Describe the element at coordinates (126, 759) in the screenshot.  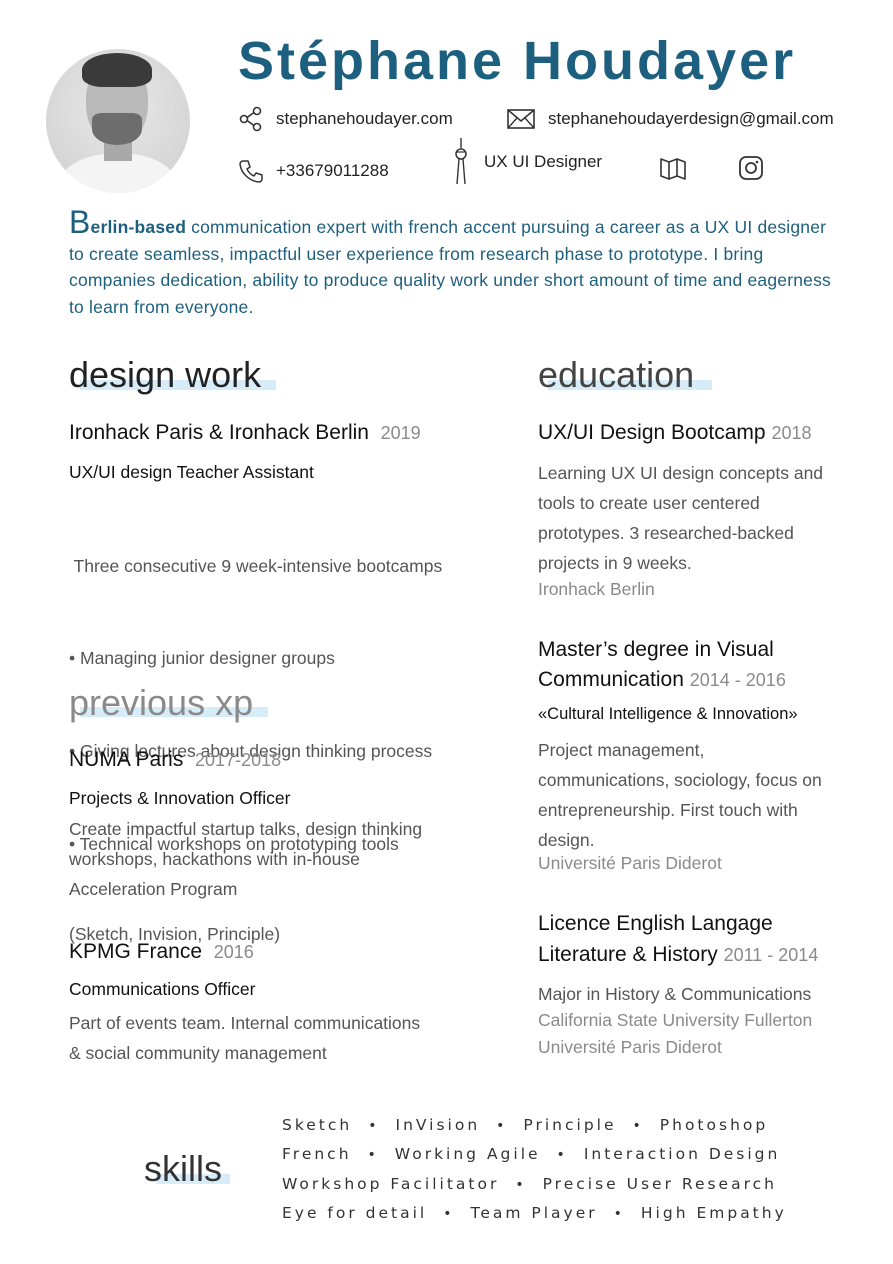
I see `company-name: NUMA Paris` at that location.